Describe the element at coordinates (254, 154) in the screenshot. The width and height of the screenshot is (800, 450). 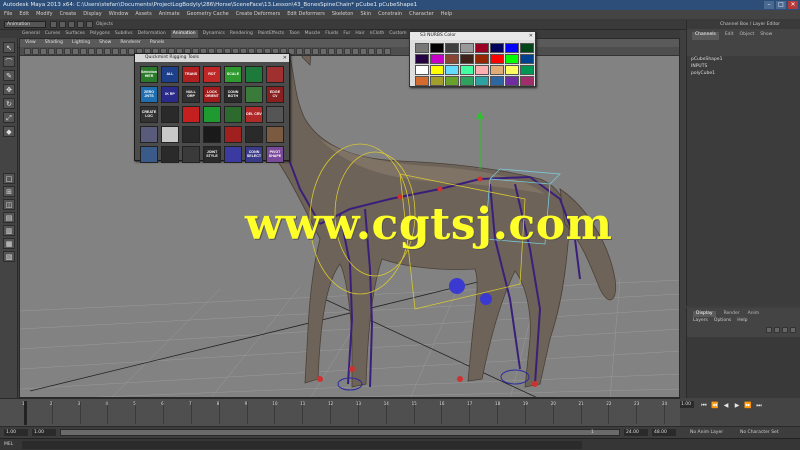
I see `rig-button-conn-select: CONN SELECT` at that location.